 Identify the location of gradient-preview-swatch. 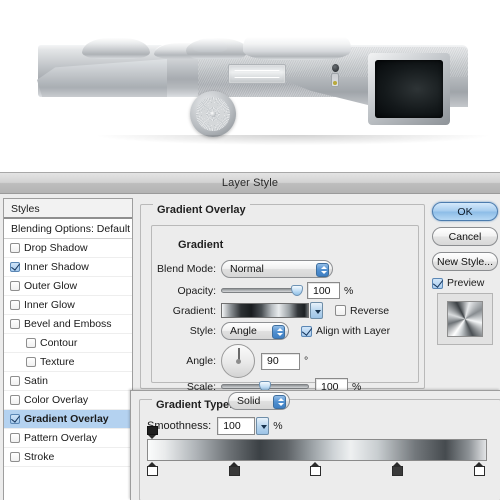
(265, 310).